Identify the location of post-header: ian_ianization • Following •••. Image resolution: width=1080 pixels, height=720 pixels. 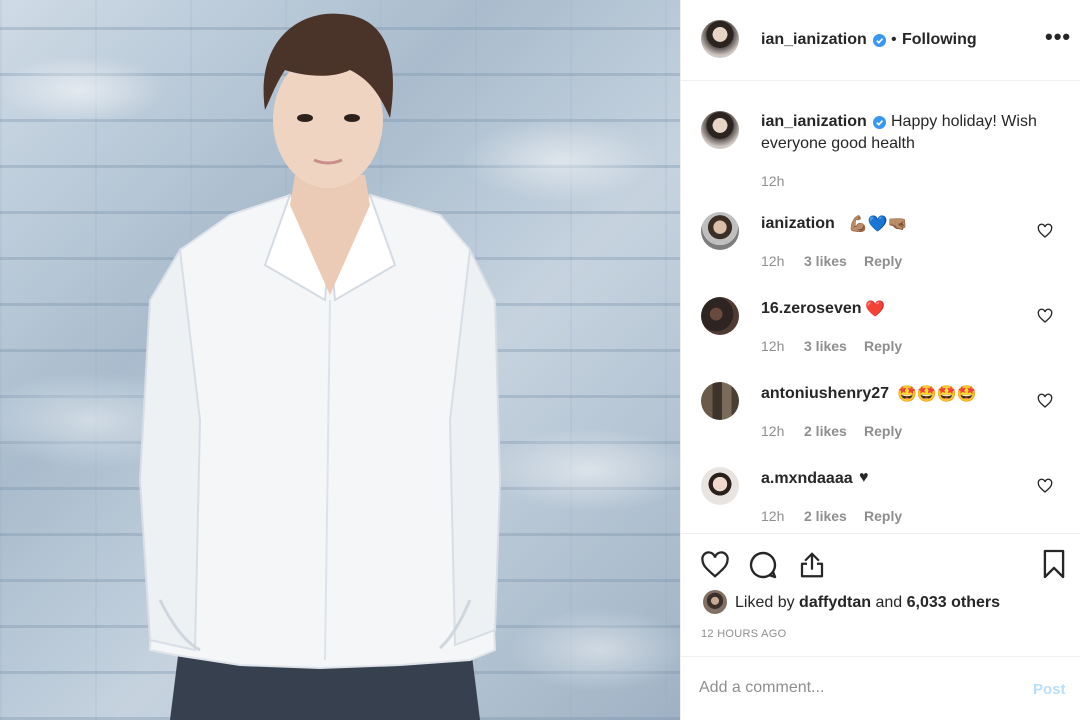
(880, 40).